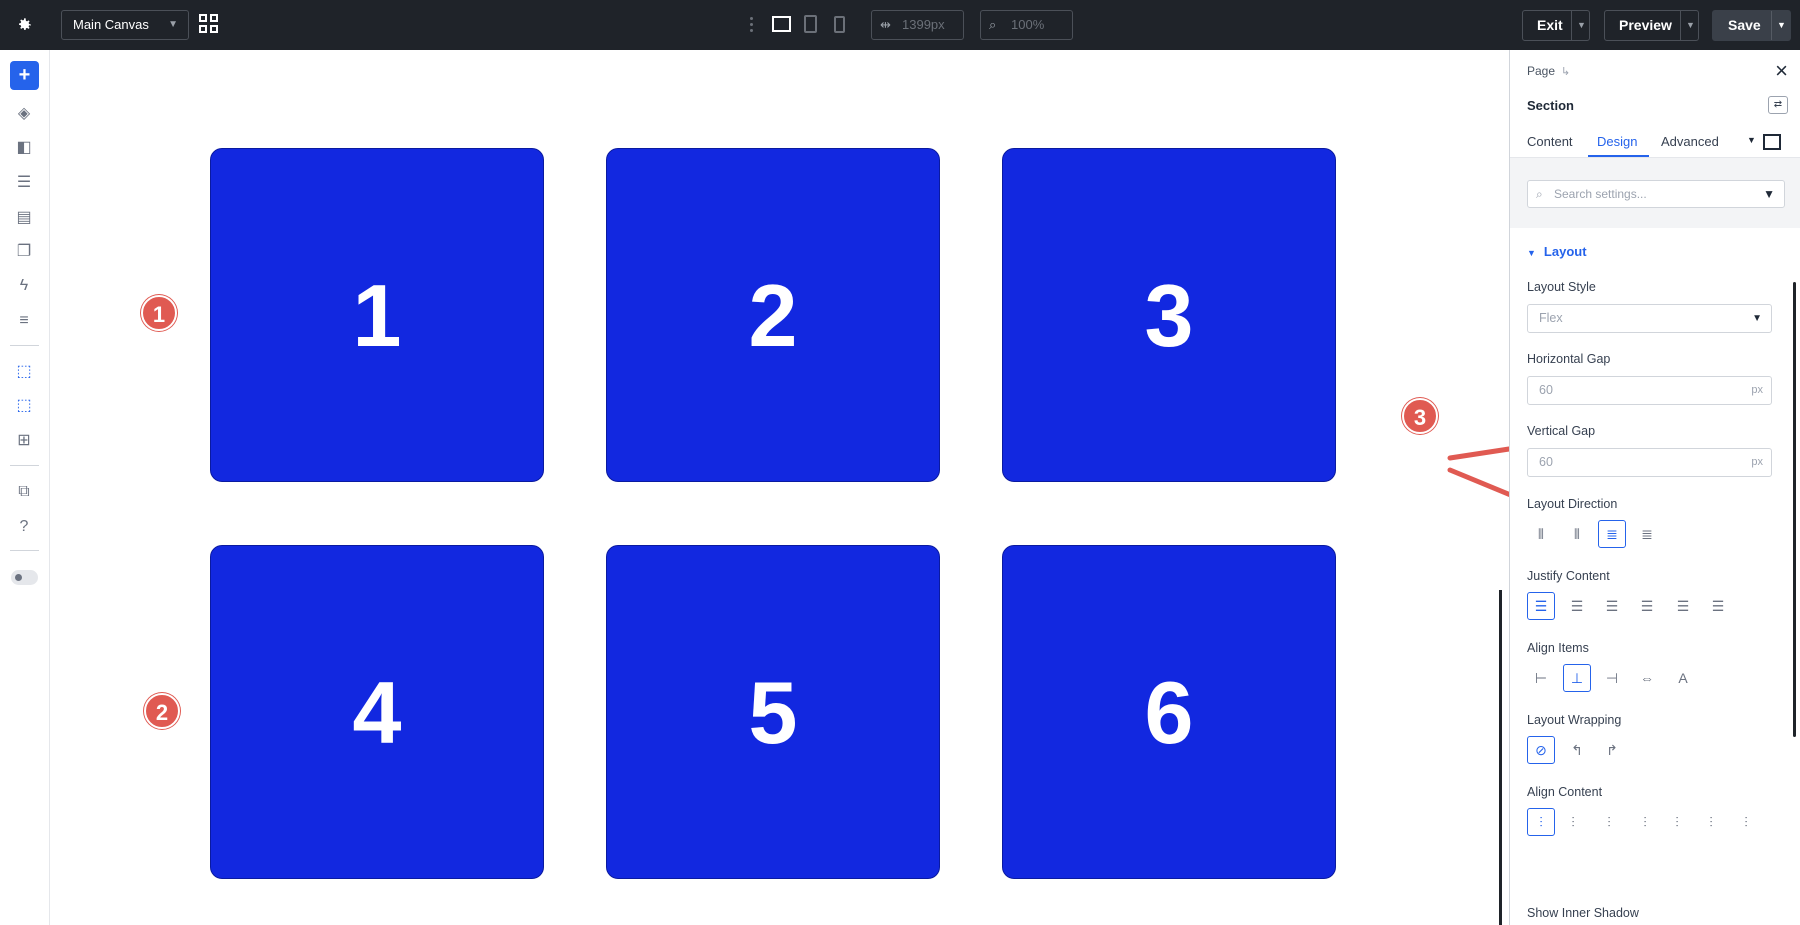 The image size is (1800, 925). I want to click on align-content-center-icon: ⫶, so click(1573, 822).